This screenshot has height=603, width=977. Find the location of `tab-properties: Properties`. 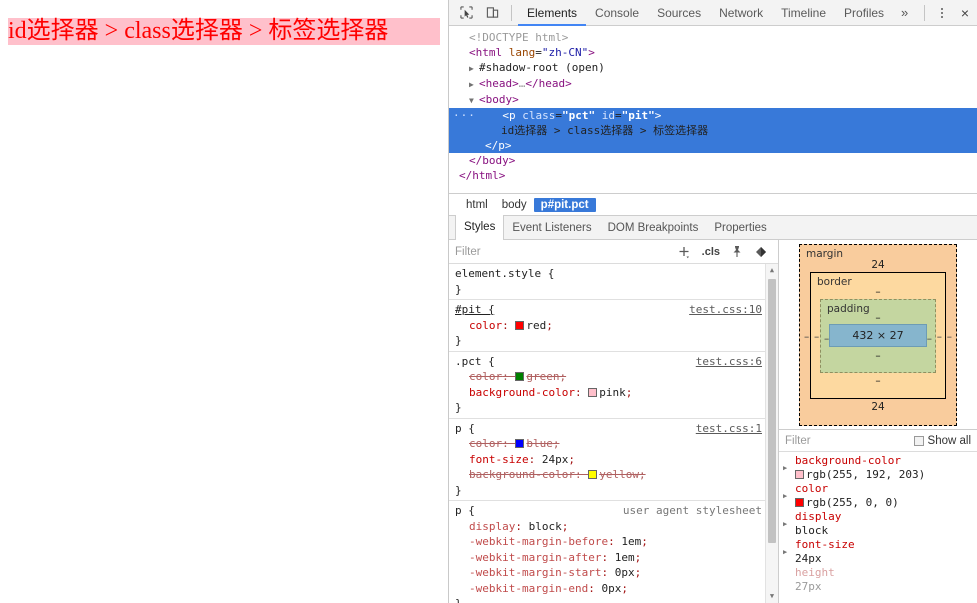

tab-properties: Properties is located at coordinates (740, 228).